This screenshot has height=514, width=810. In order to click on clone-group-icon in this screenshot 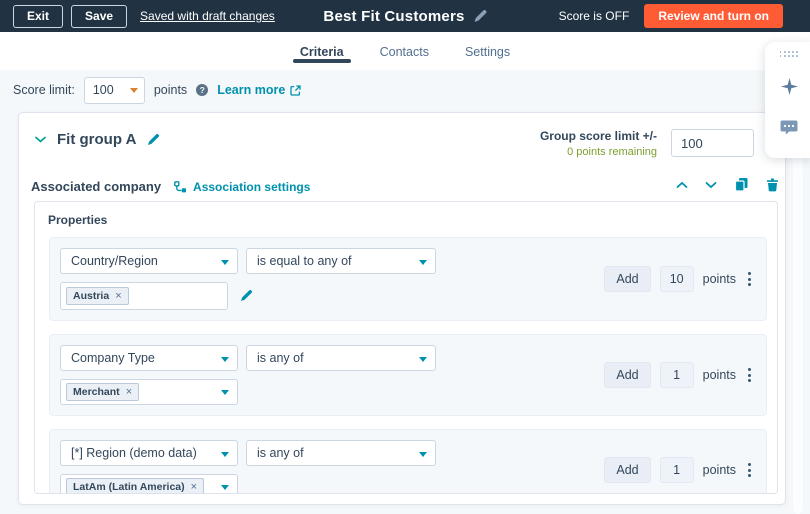, I will do `click(741, 184)`.